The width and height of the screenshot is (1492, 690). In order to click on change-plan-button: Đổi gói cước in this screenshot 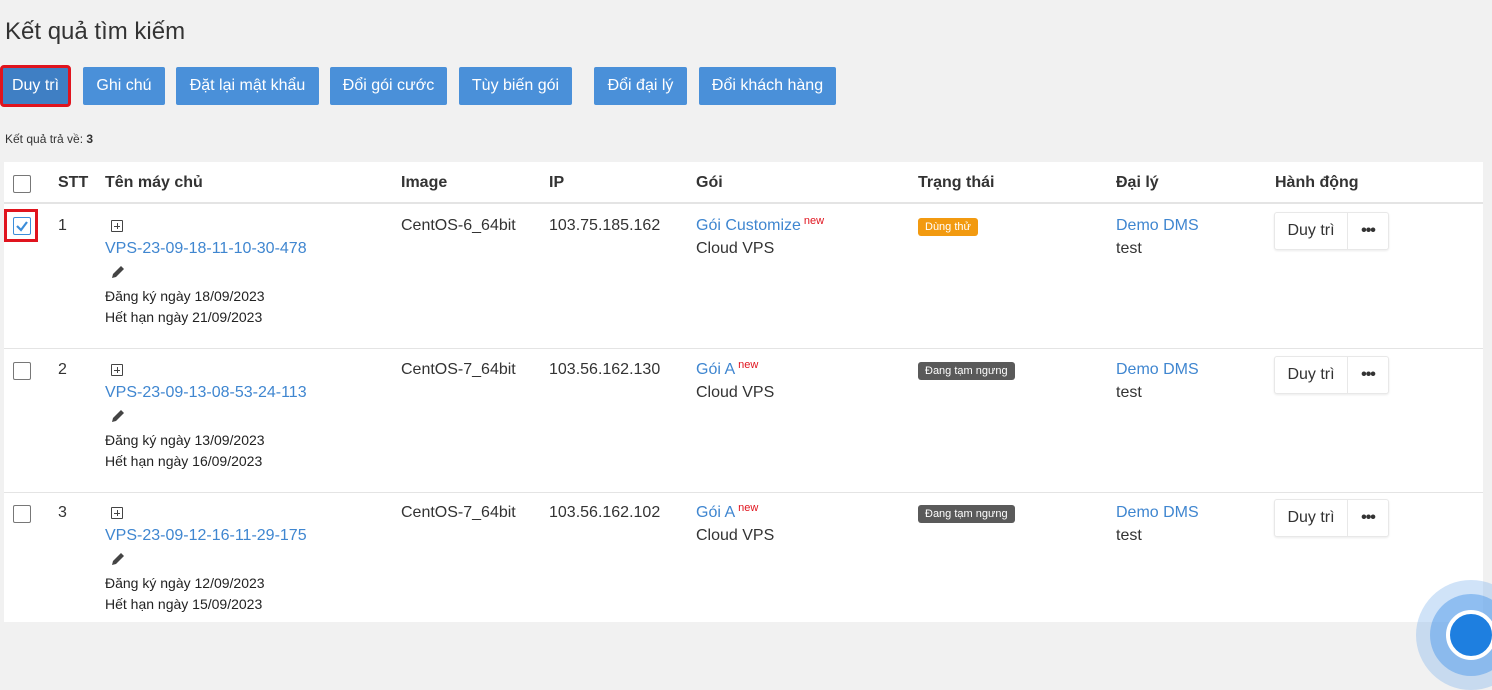, I will do `click(388, 86)`.